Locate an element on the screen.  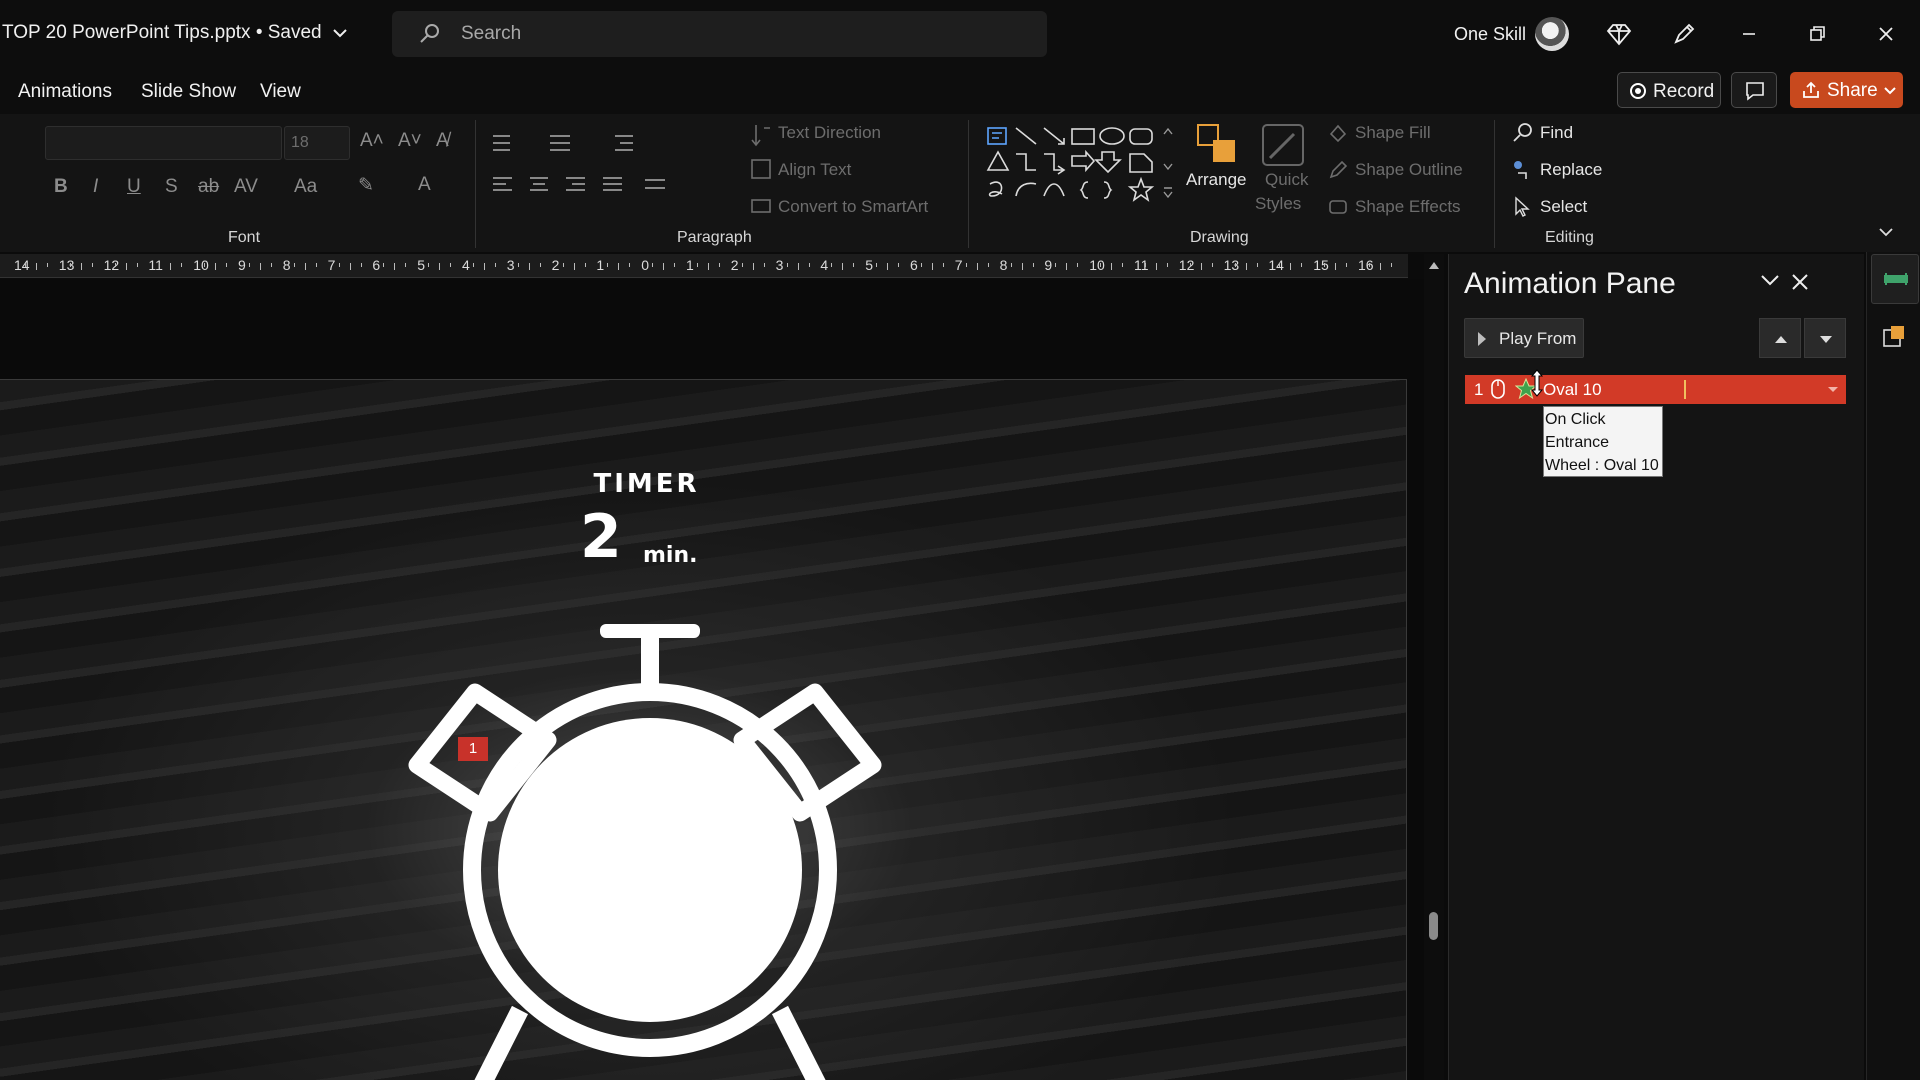
animation-order-tag: 1 is located at coordinates (473, 749).